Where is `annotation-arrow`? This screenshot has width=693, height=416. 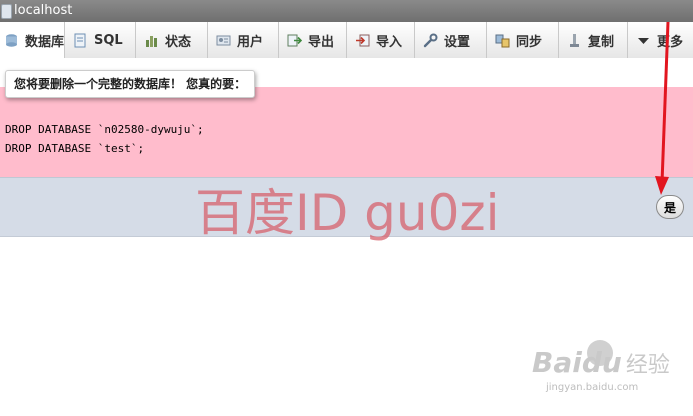
annotation-arrow is located at coordinates (662, 108).